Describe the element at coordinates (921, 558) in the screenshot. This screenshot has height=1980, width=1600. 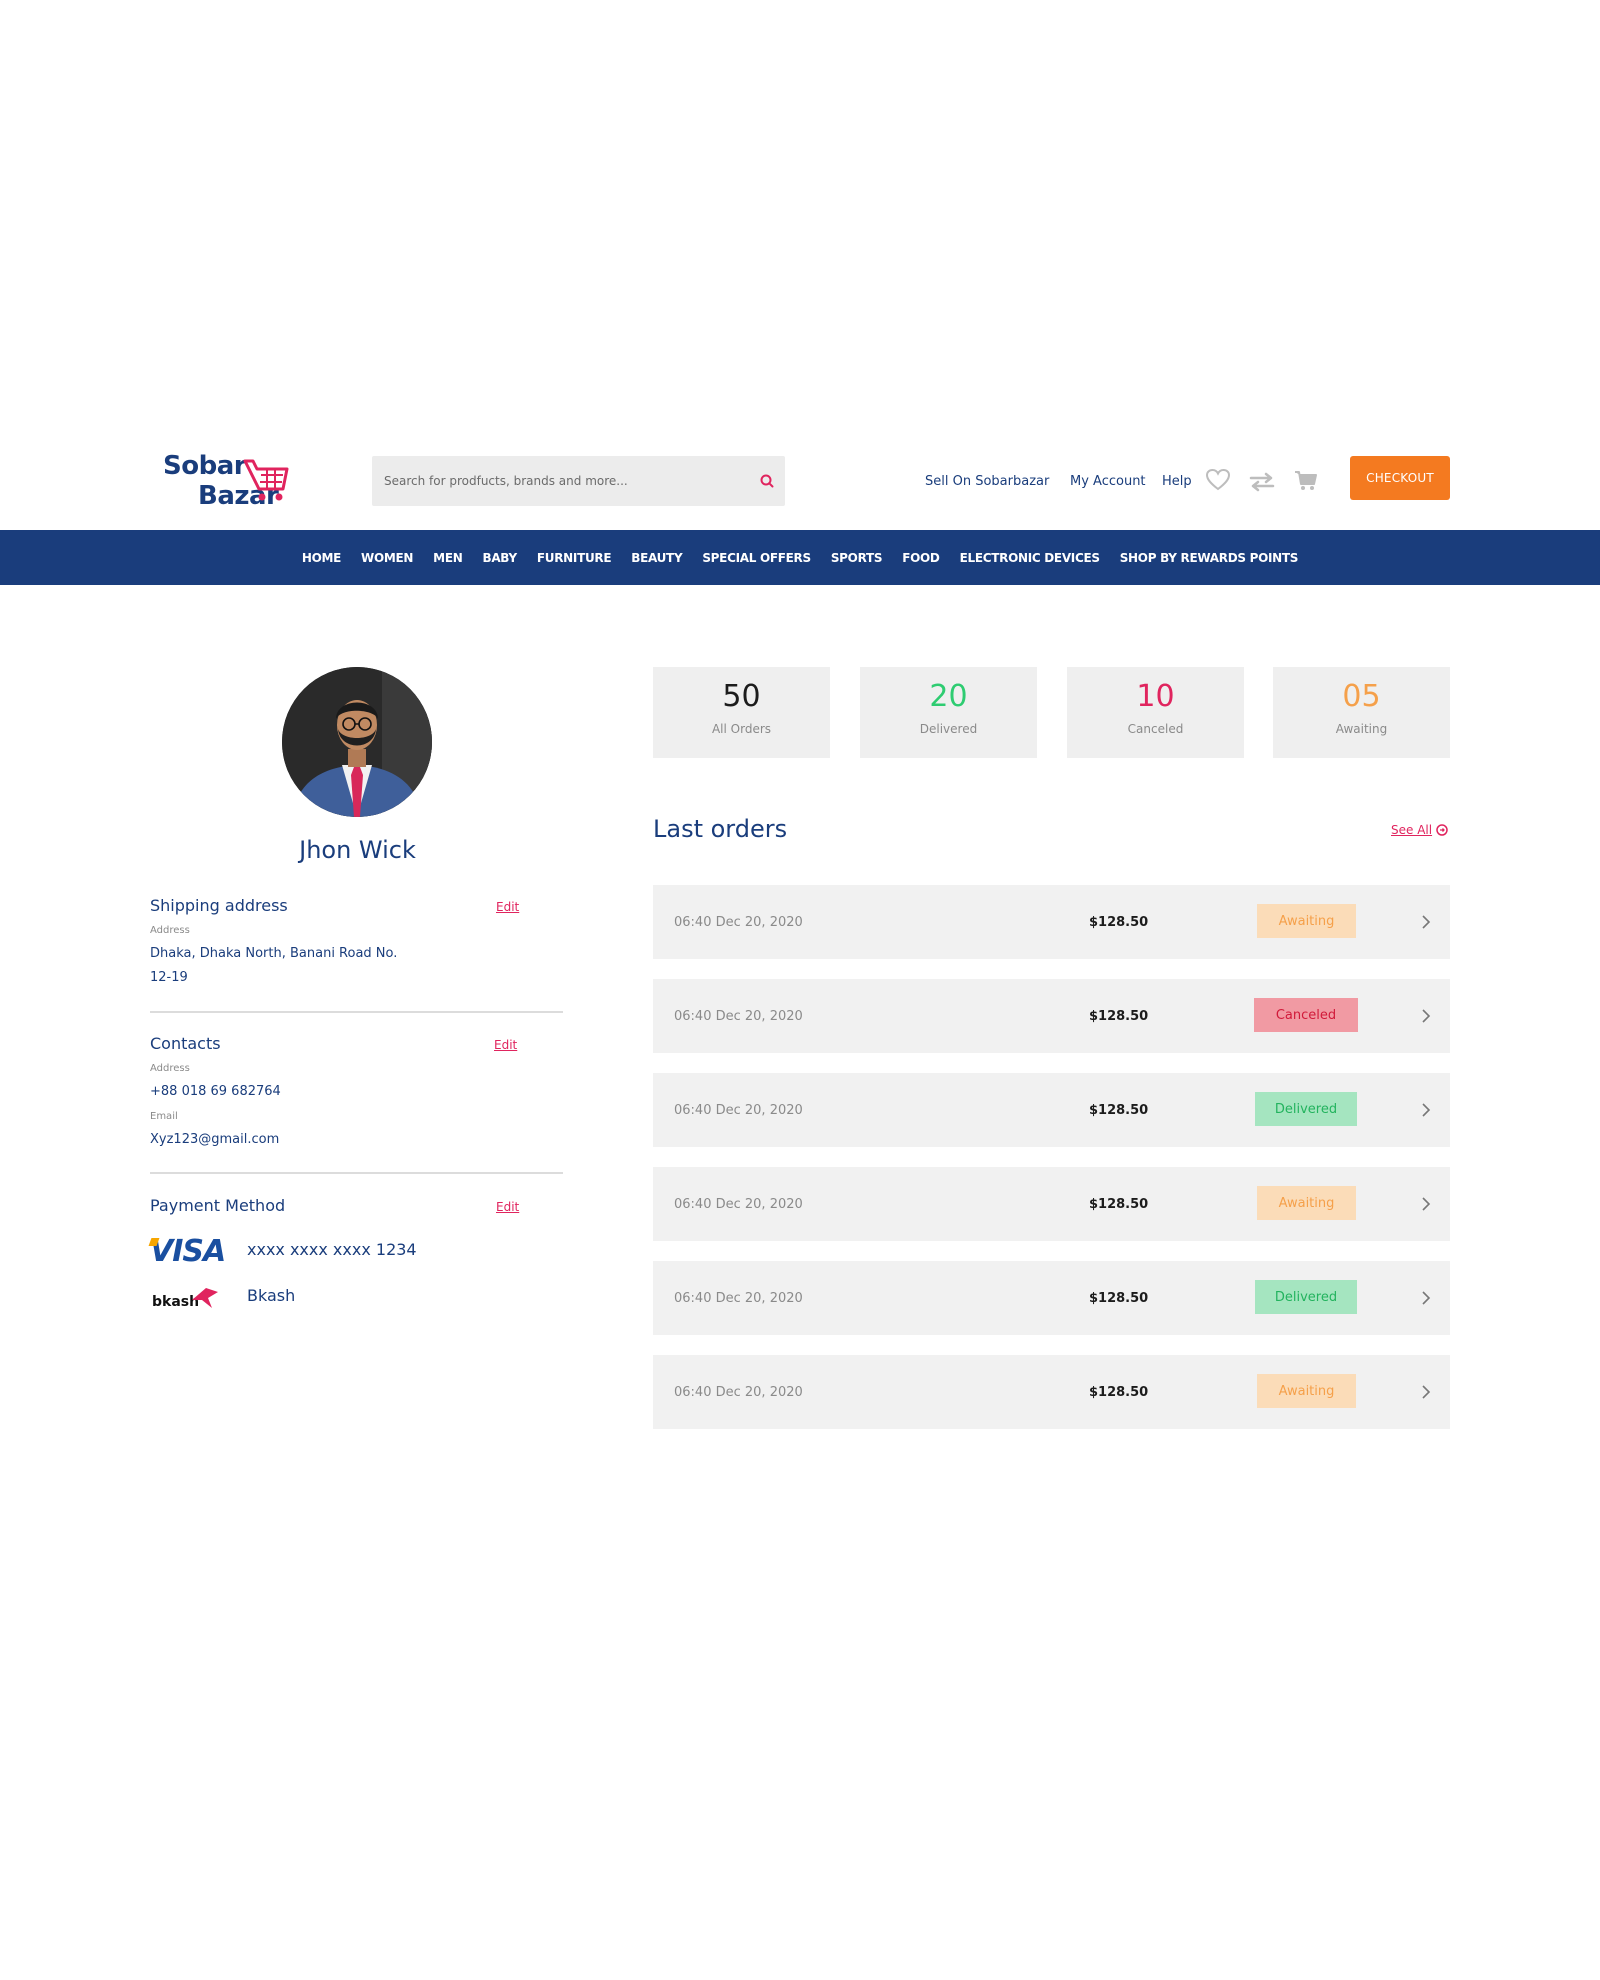
I see `nav-item-food: FOOD` at that location.